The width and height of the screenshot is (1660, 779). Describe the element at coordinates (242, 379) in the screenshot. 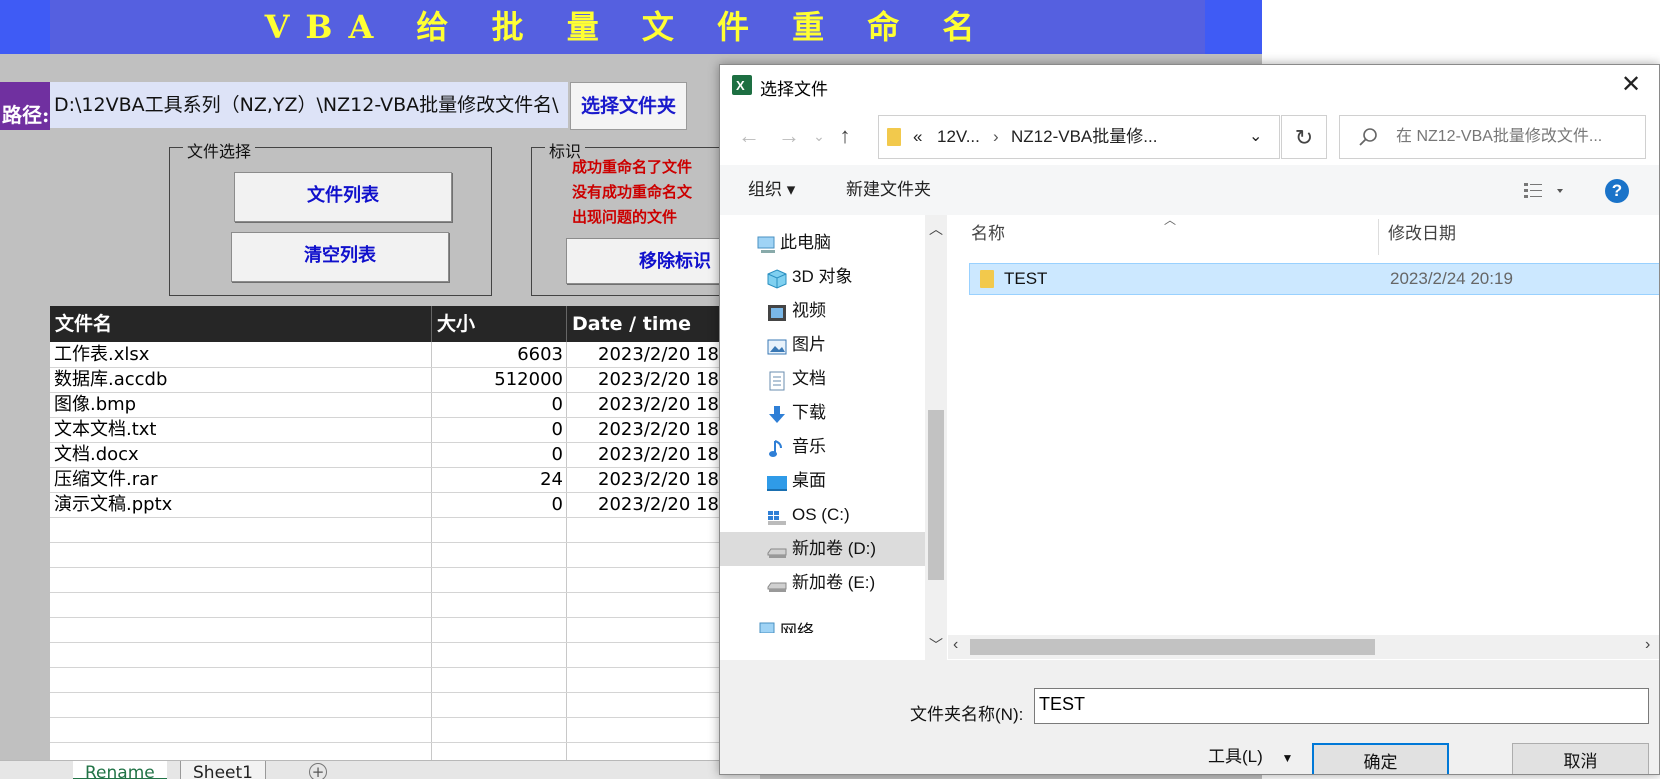

I see `cell-filename: 数据库.accdb` at that location.